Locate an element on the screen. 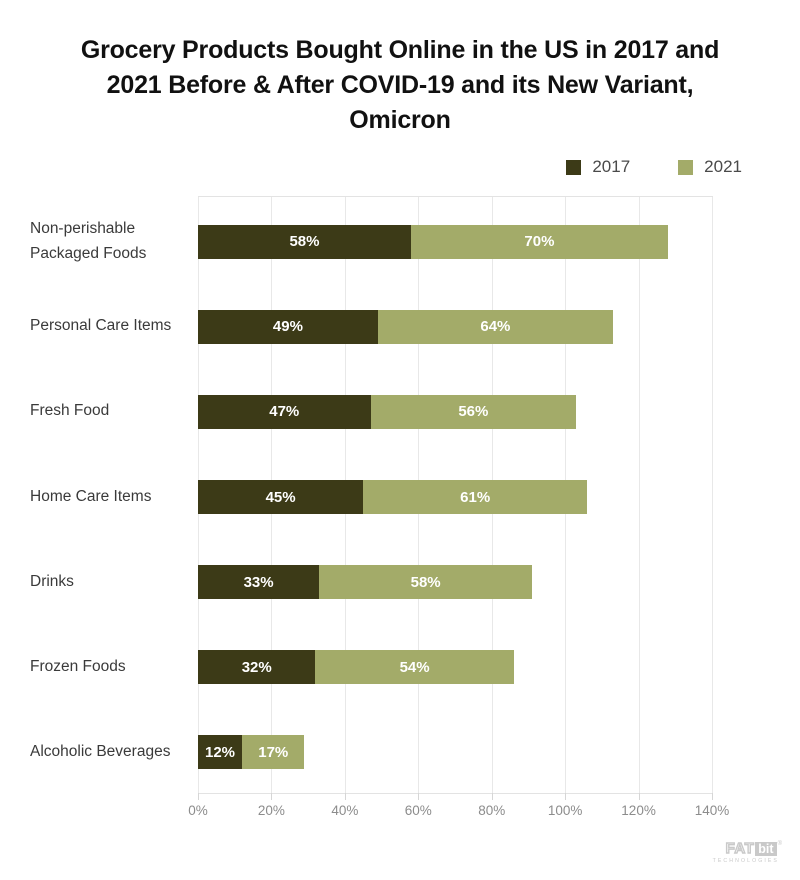  bar-row: 33% 58% is located at coordinates (365, 582).